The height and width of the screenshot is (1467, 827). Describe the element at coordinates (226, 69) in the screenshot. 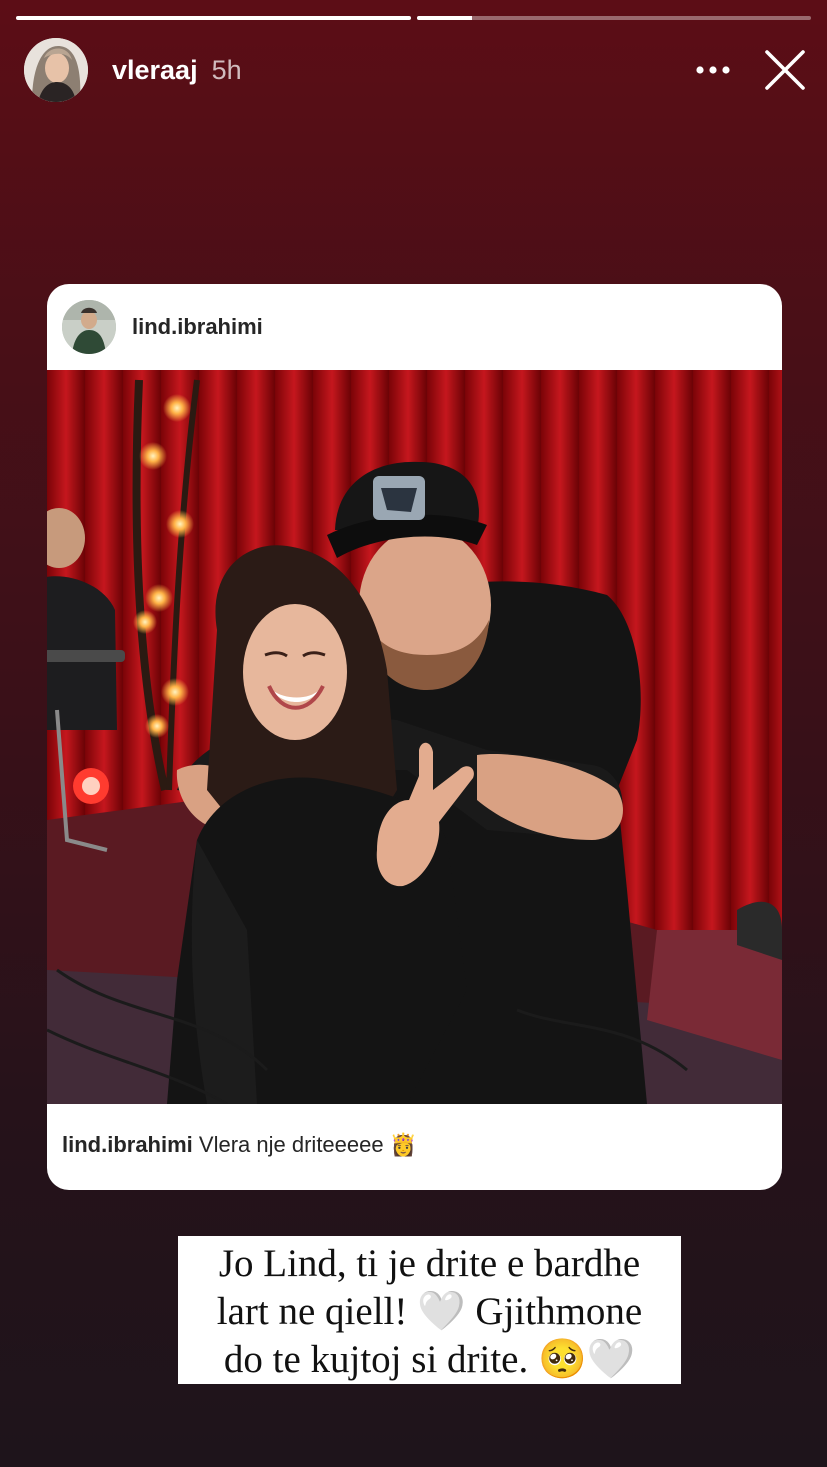

I see `story-timestamp: 5h` at that location.